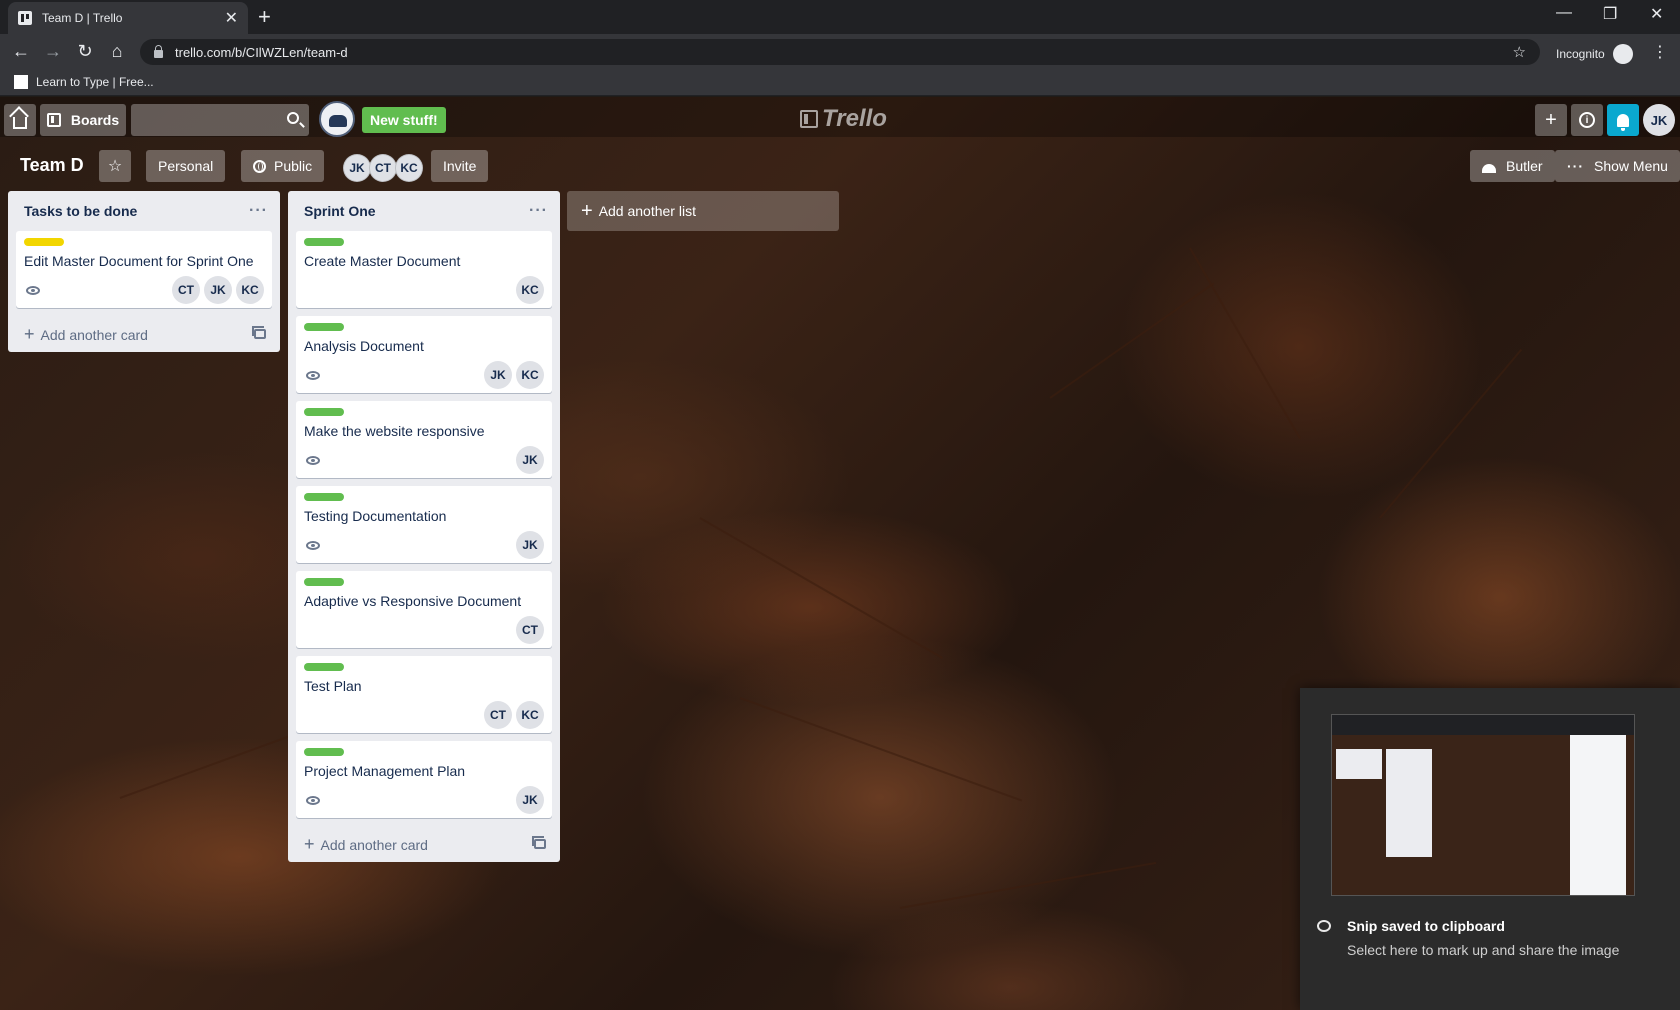 The image size is (1680, 1010). I want to click on list-title: Tasks to be done, so click(80, 211).